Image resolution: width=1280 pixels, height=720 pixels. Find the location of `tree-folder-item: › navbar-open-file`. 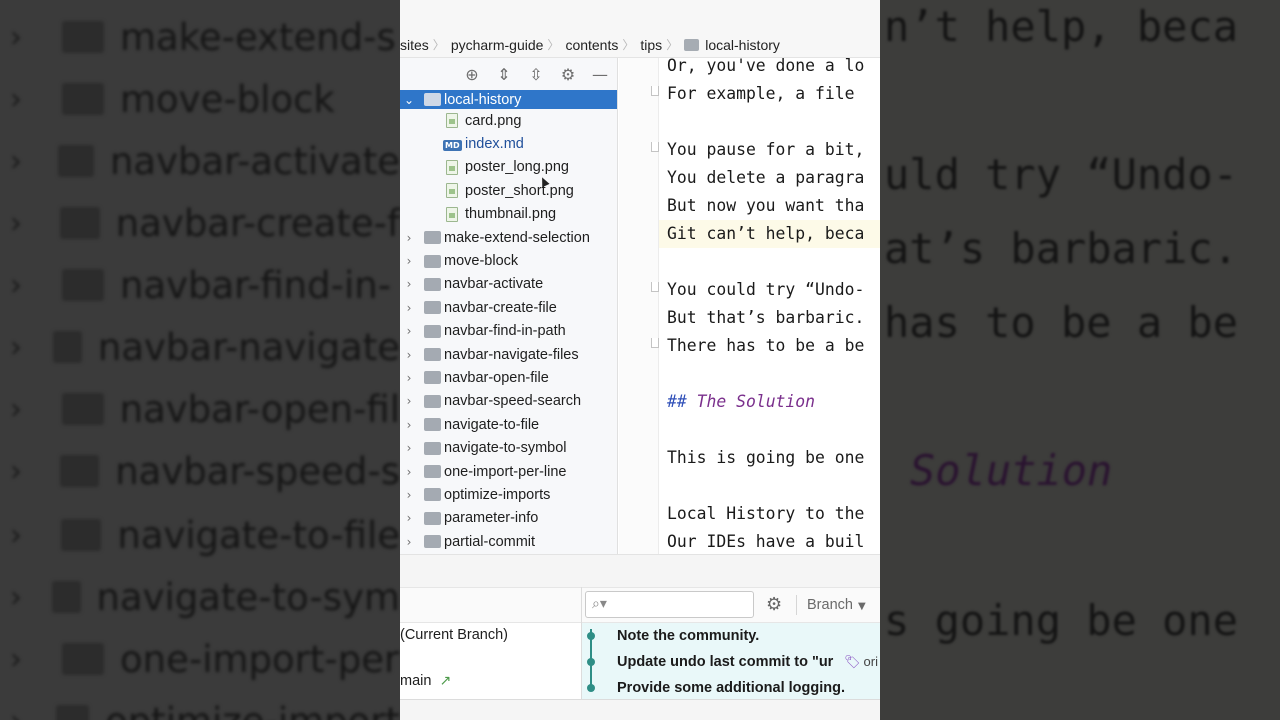

tree-folder-item: › navbar-open-file is located at coordinates (508, 377).